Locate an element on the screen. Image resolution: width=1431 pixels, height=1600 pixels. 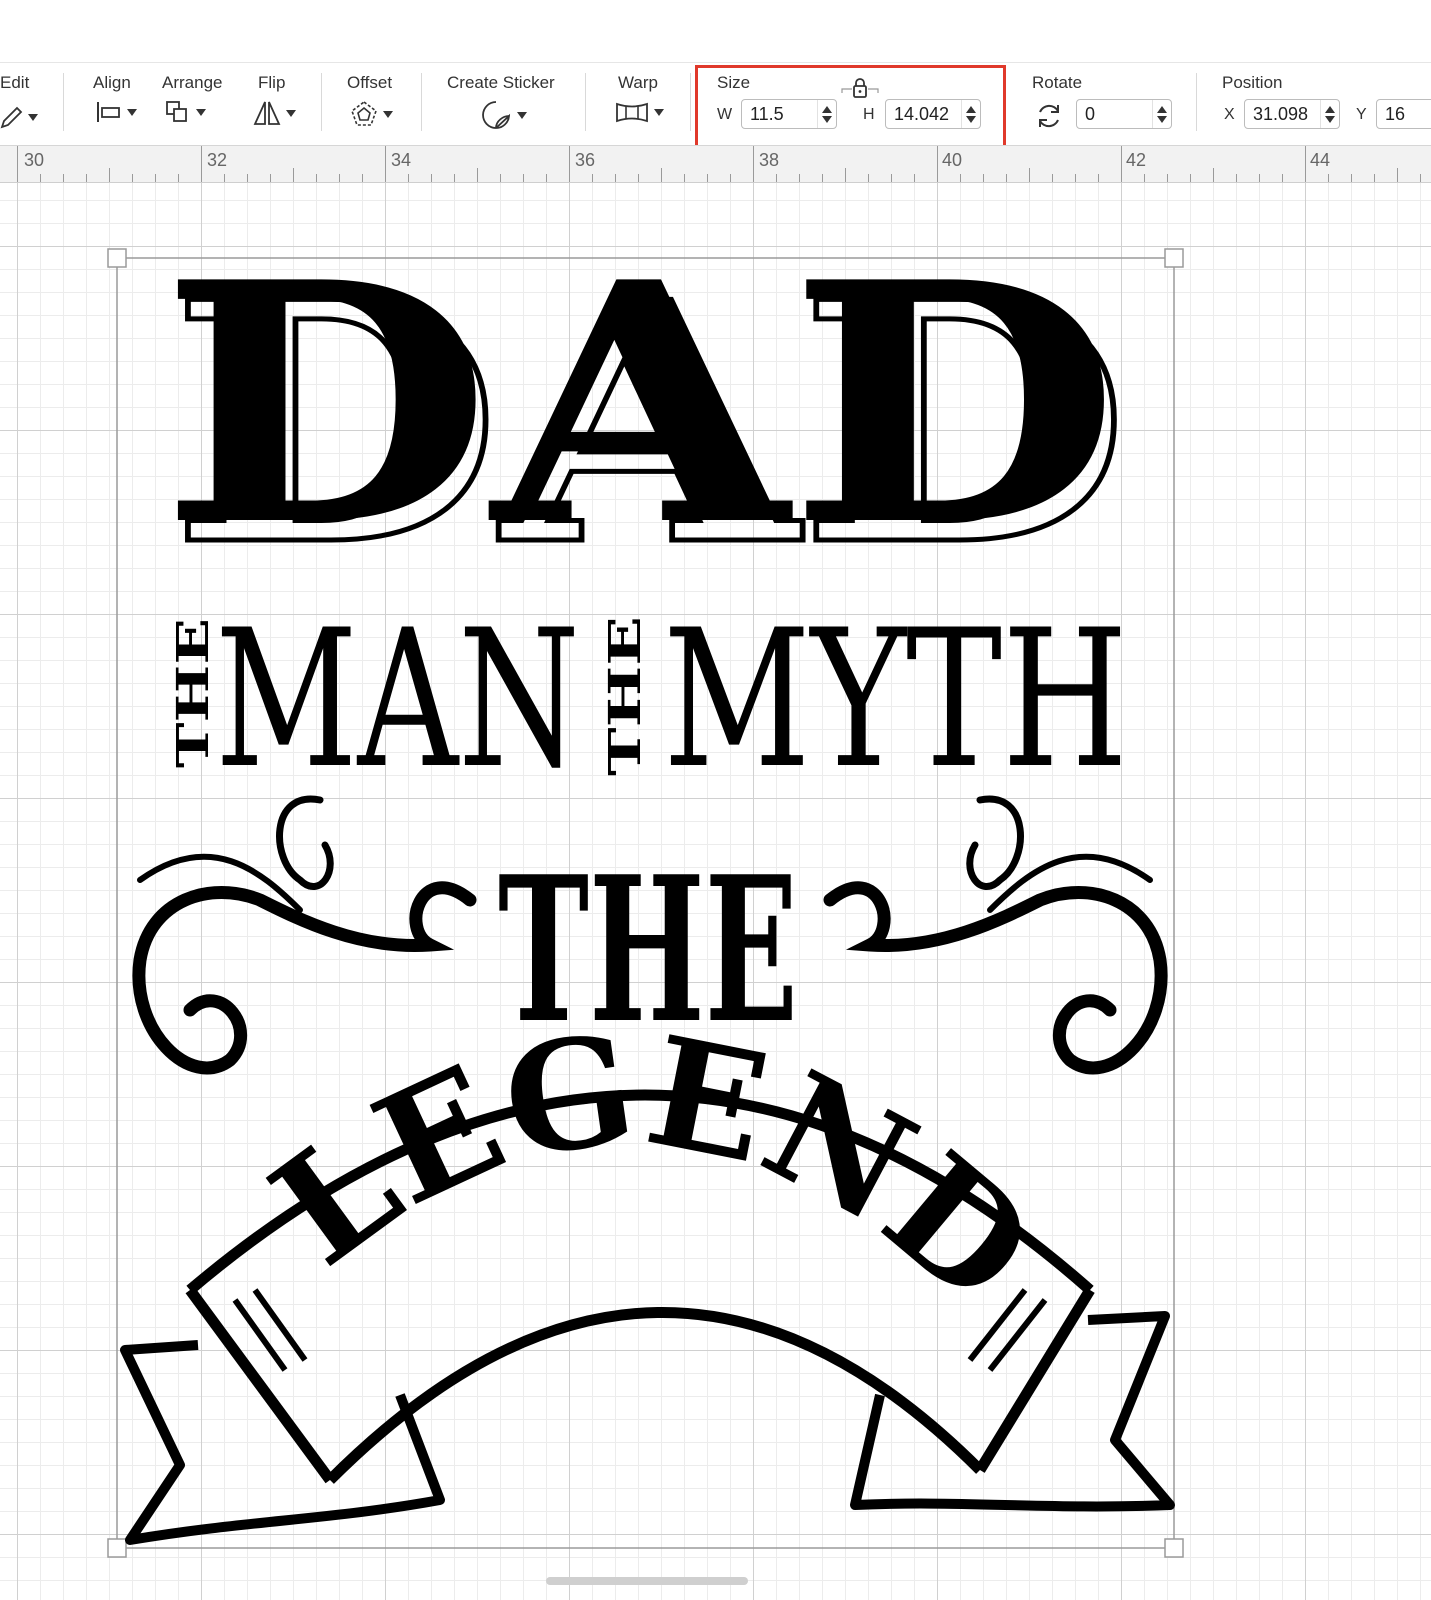
lock-icon is located at coordinates (860, 89).